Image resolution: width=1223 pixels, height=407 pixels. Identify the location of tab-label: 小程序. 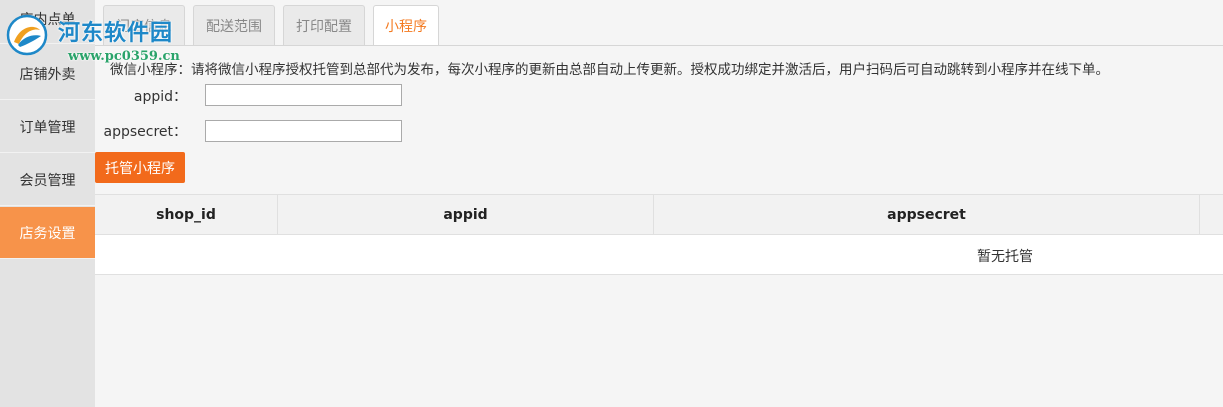
(406, 26).